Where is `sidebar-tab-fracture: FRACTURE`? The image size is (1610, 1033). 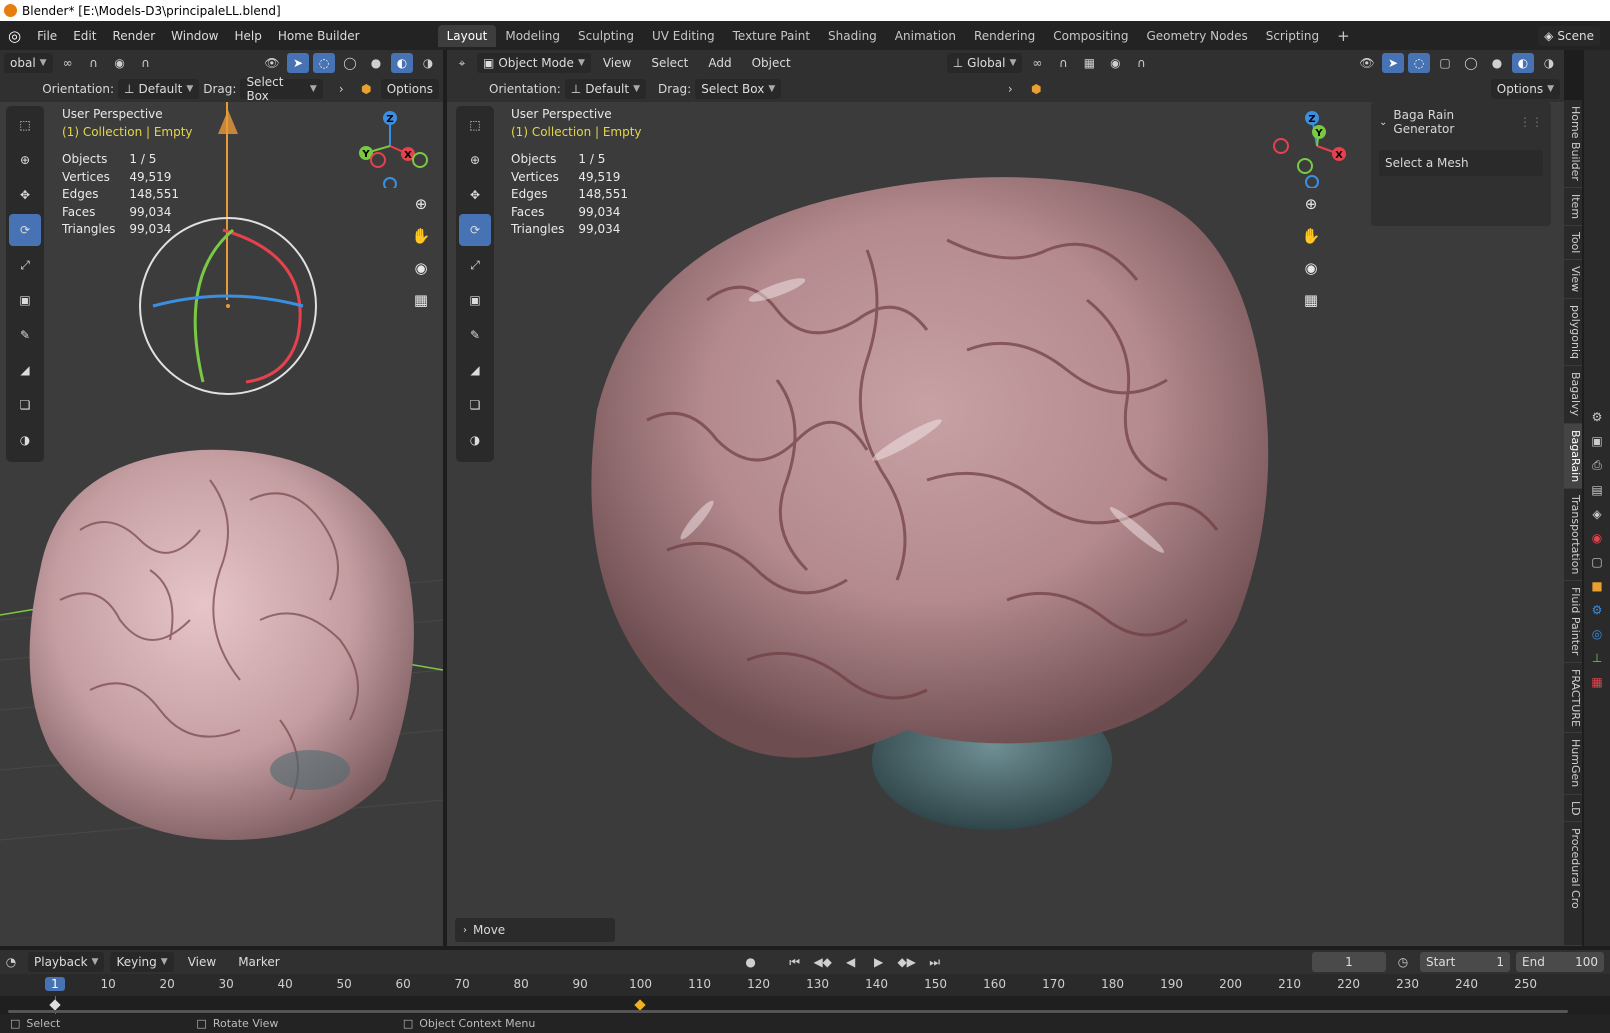
sidebar-tab-fracture: FRACTURE is located at coordinates (1573, 698).